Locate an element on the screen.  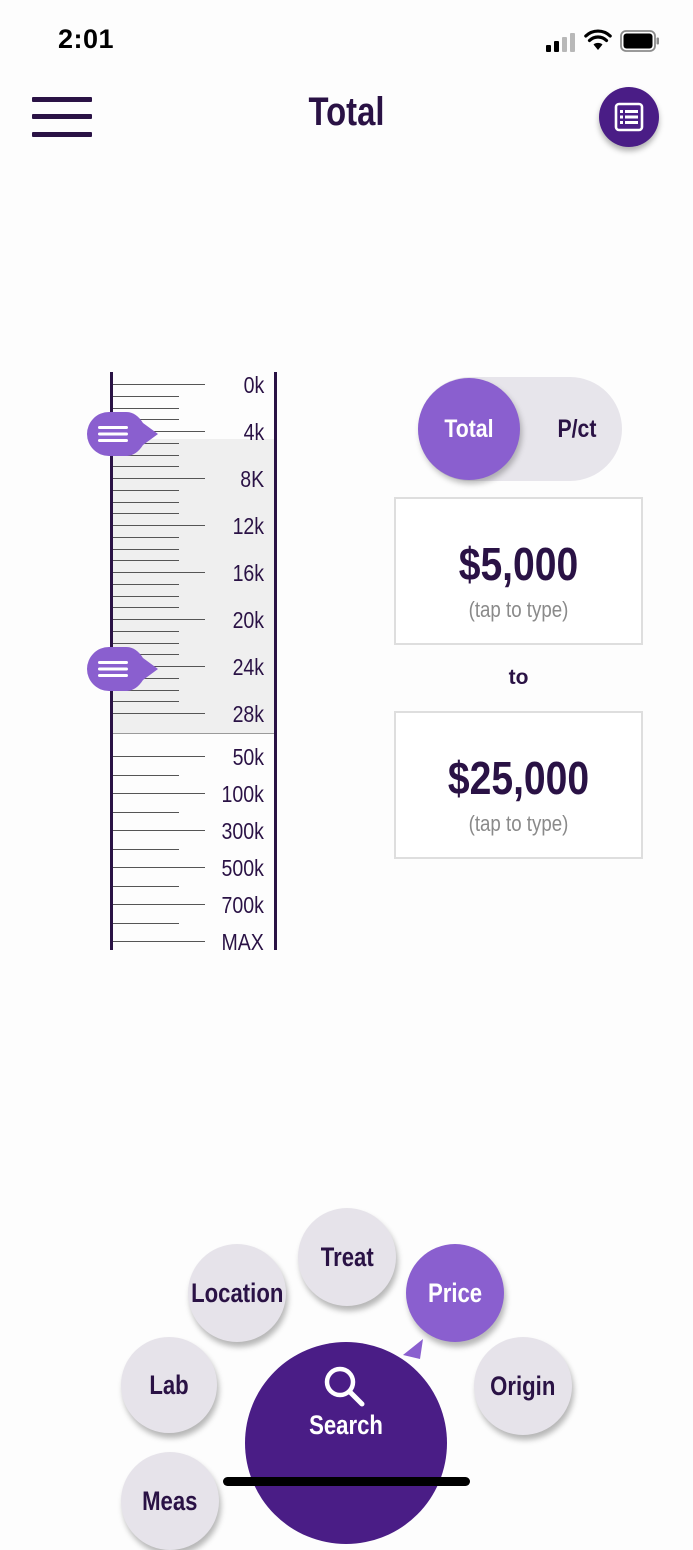
search-icon is located at coordinates (344, 1386).